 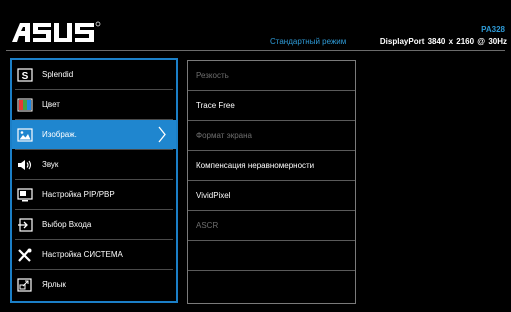 I want to click on current-mode: Стандартный режим, so click(x=308, y=41).